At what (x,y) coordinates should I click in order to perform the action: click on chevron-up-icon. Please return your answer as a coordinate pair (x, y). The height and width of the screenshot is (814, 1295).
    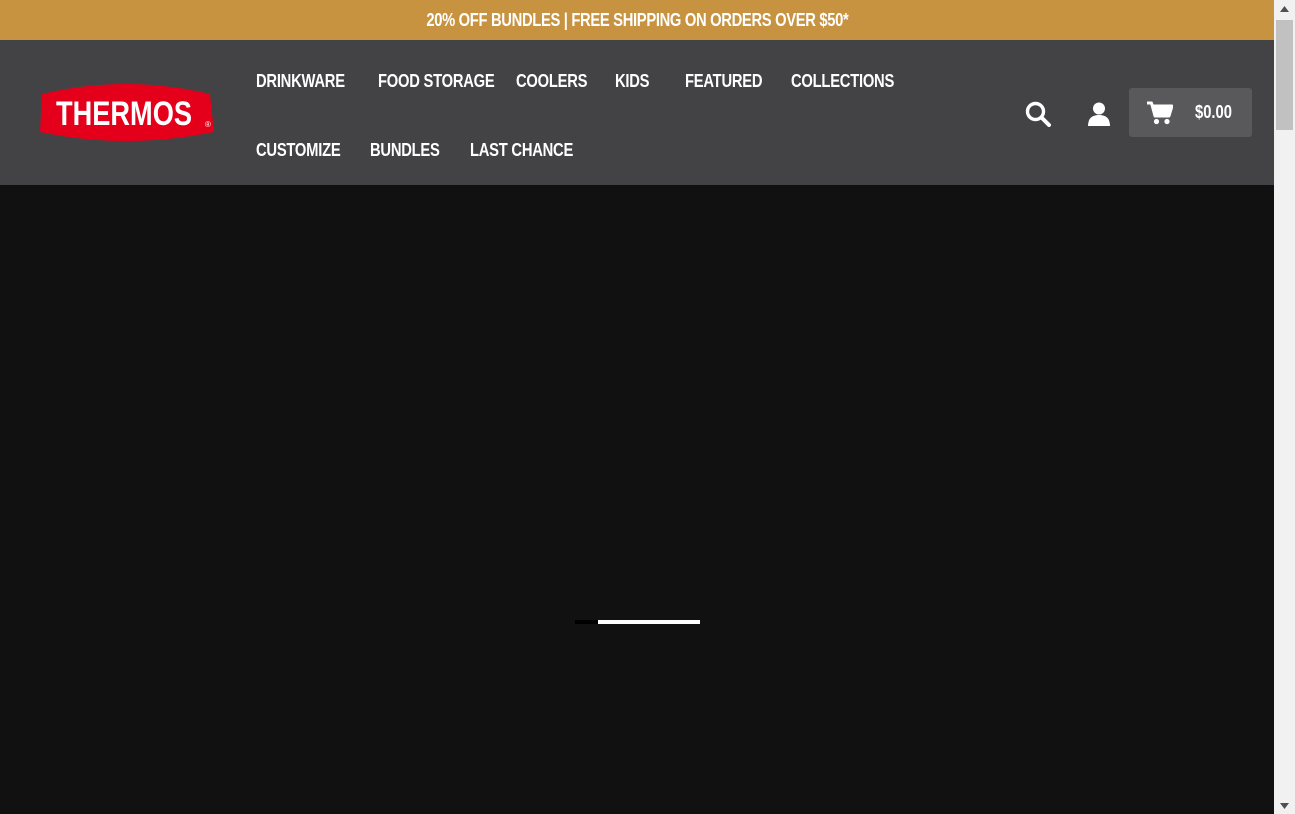
    Looking at the image, I should click on (1284, 8).